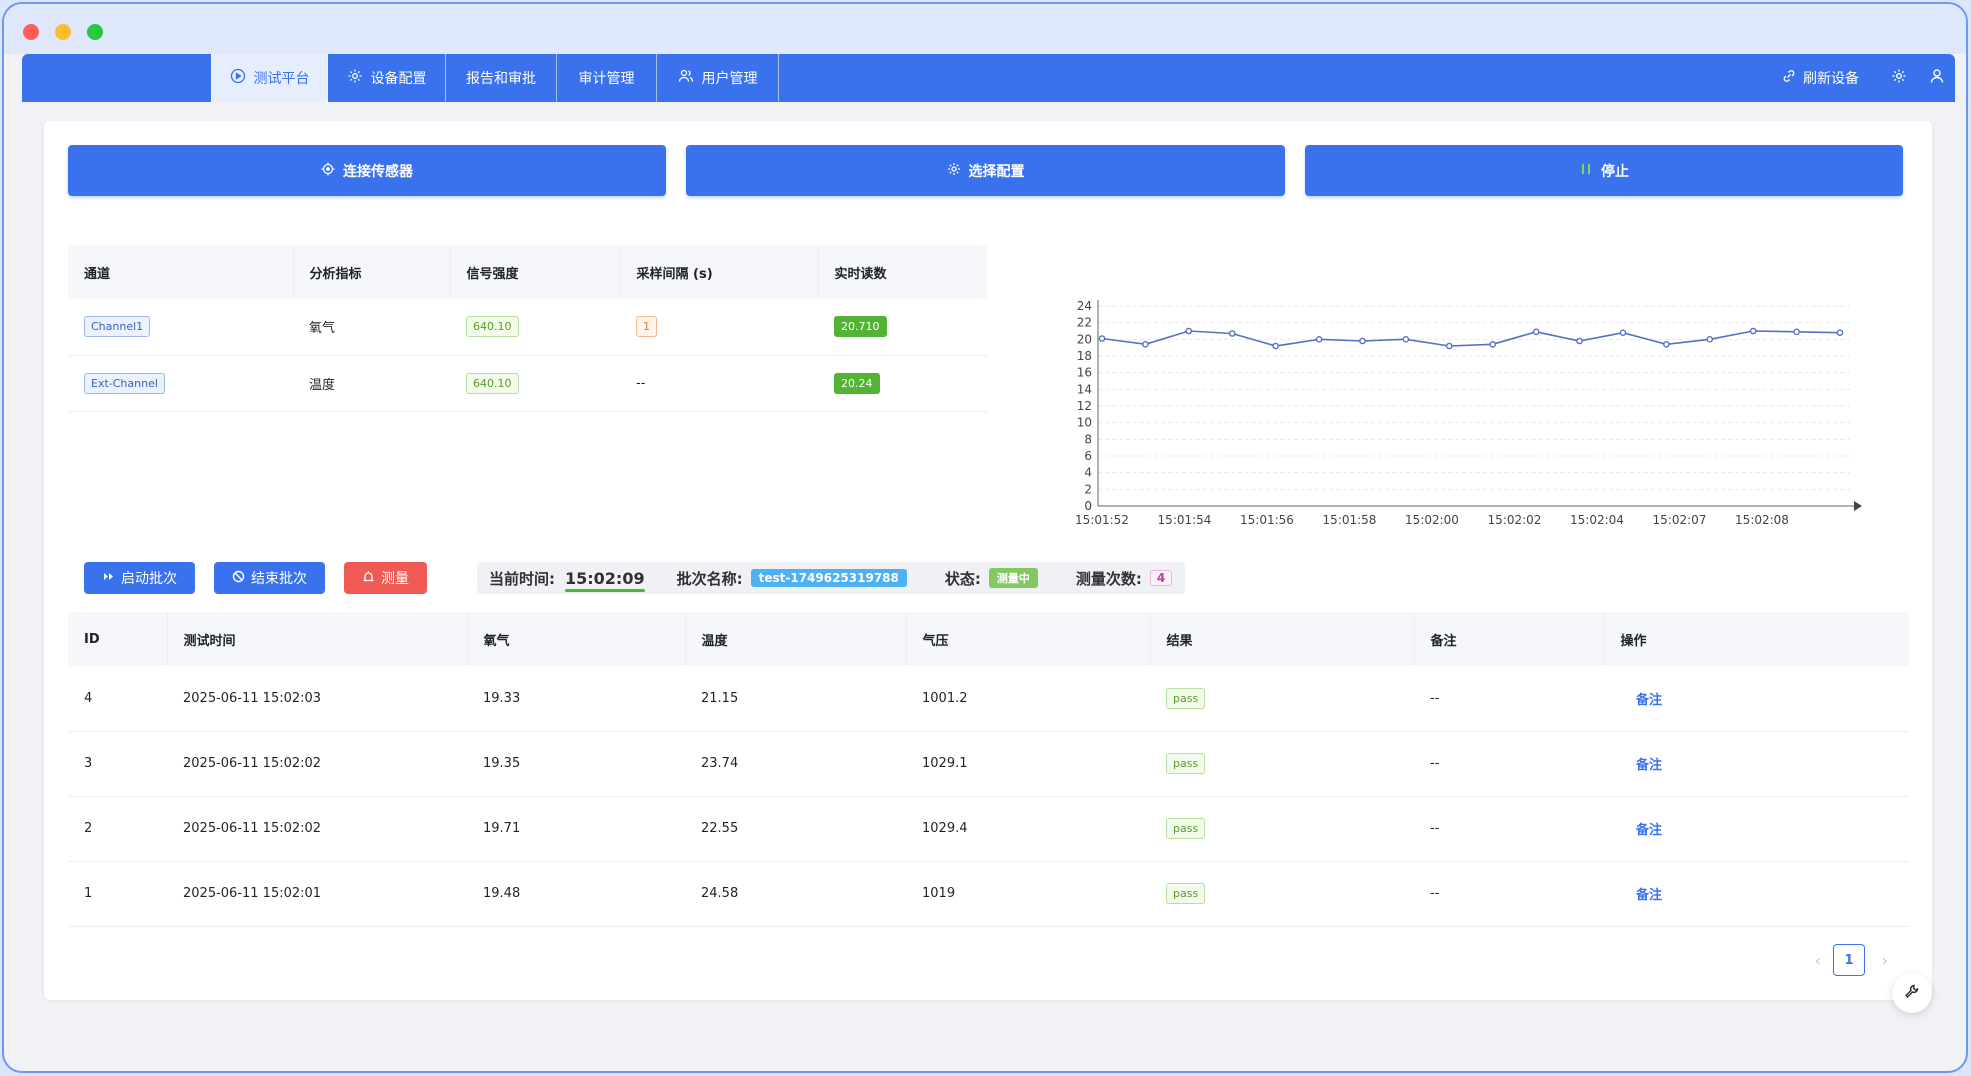 The image size is (1971, 1076). Describe the element at coordinates (108, 578) in the screenshot. I see `fast-forward-icon` at that location.